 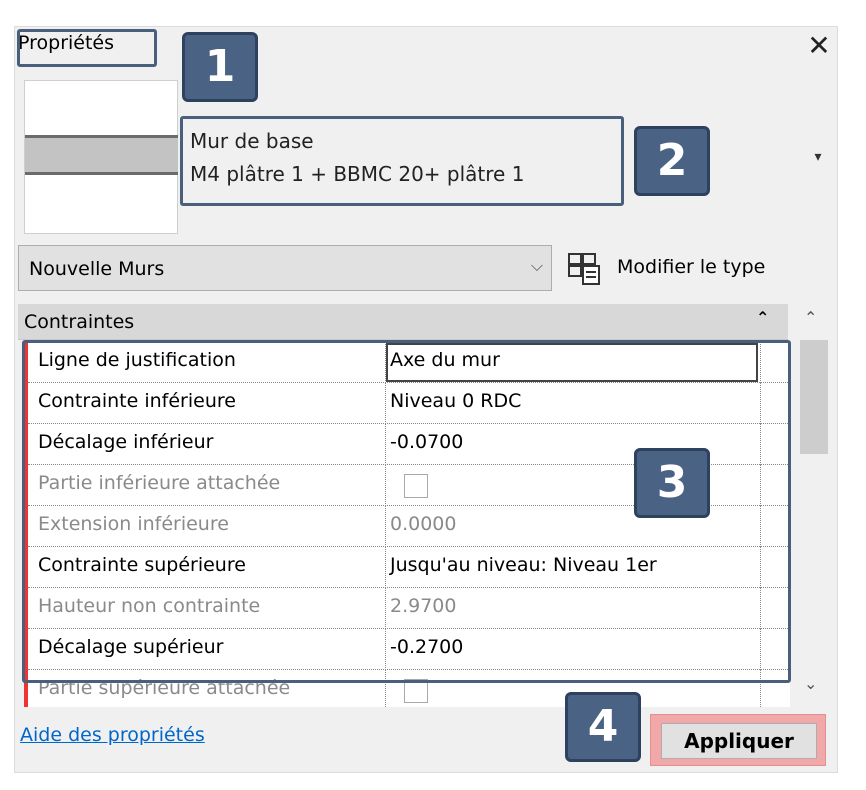 I want to click on properties-help-link: Aide des propriétés, so click(x=112, y=735).